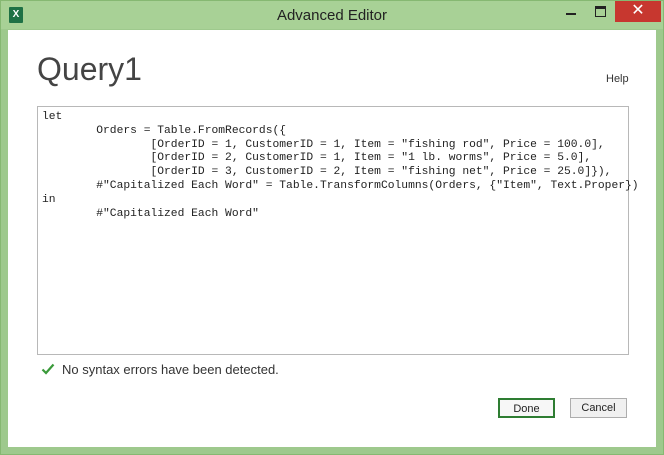 This screenshot has width=664, height=455. Describe the element at coordinates (526, 408) in the screenshot. I see `done-button: Done` at that location.